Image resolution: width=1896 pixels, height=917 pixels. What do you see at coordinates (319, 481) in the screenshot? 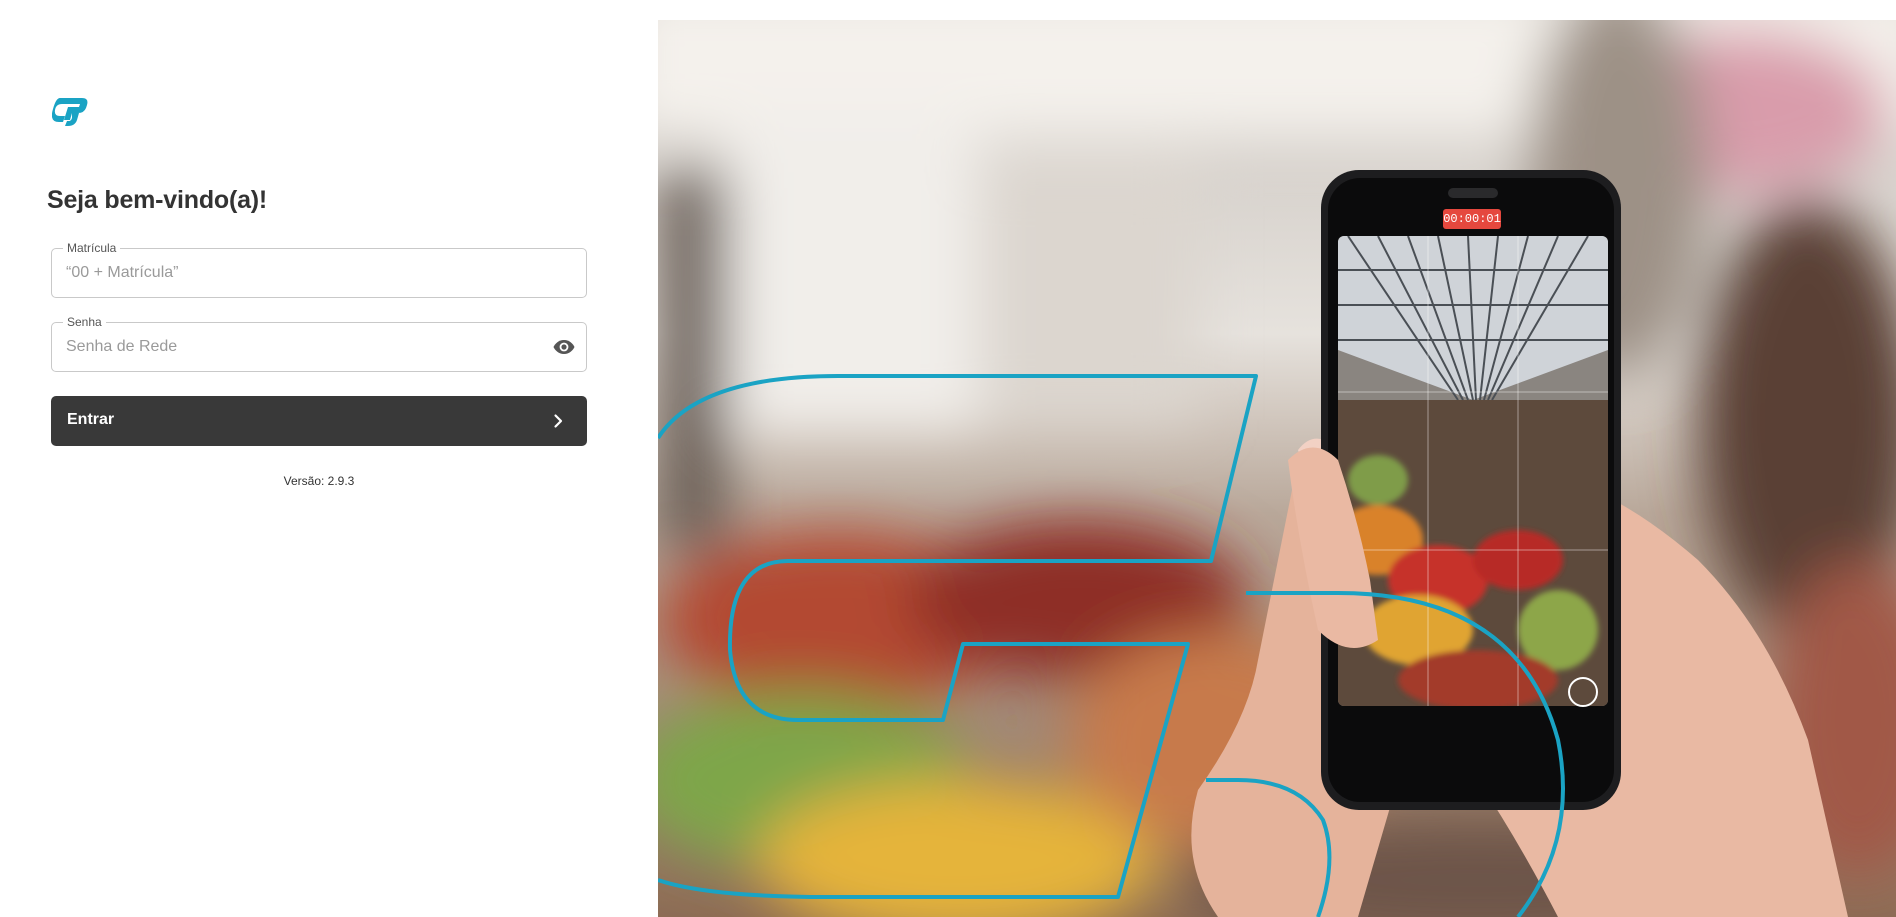
I see `version-text: Versão: 2.9.3` at bounding box center [319, 481].